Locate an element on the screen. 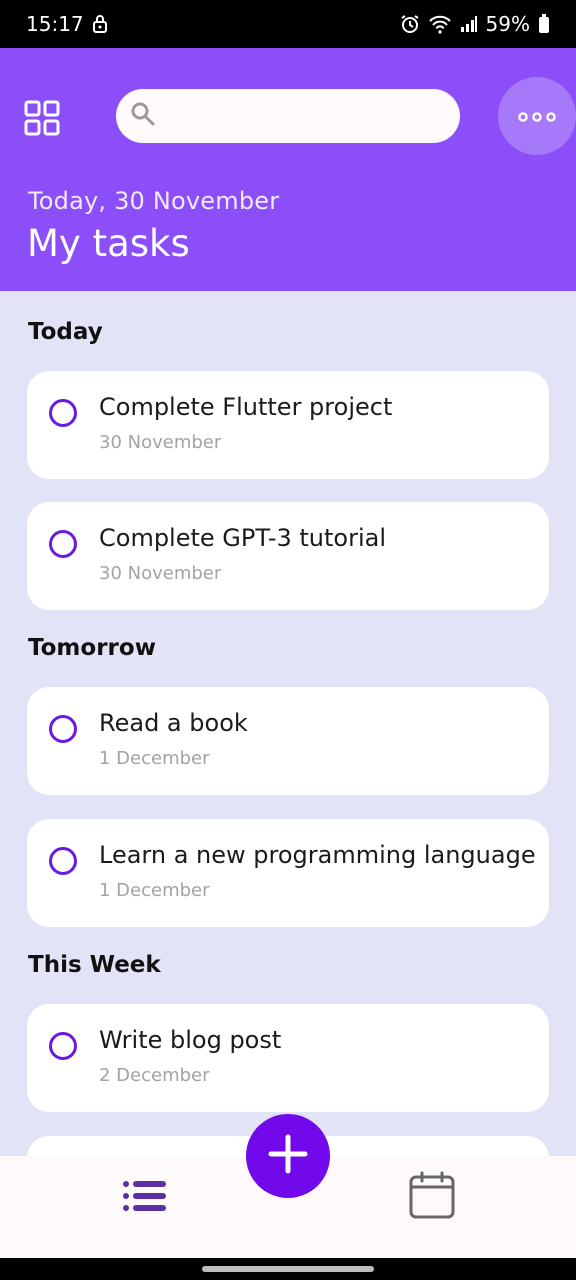 The height and width of the screenshot is (1280, 576). task-title: Learn a new programming language is located at coordinates (317, 855).